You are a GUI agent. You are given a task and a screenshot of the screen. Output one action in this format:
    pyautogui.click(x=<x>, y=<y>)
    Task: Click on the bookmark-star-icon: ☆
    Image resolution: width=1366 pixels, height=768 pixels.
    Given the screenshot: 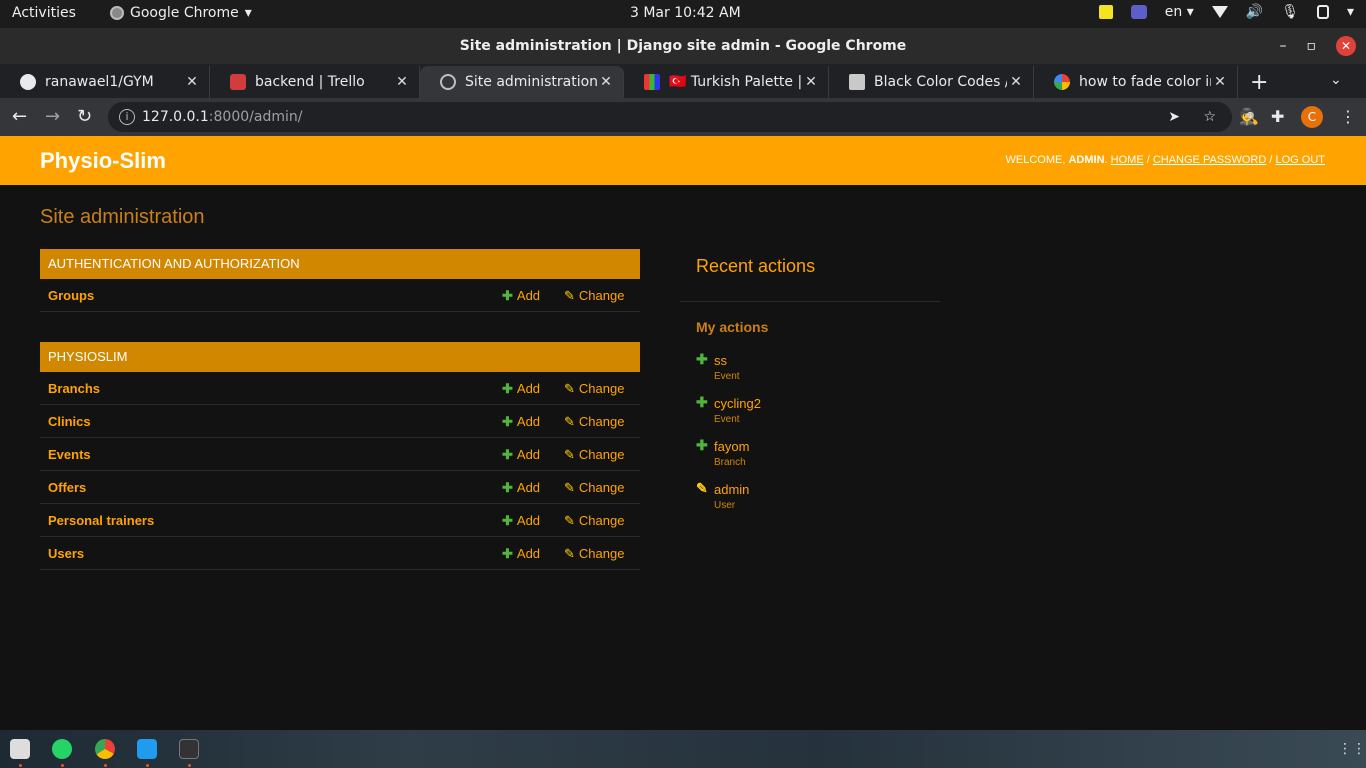 What is the action you would take?
    pyautogui.click(x=1209, y=117)
    